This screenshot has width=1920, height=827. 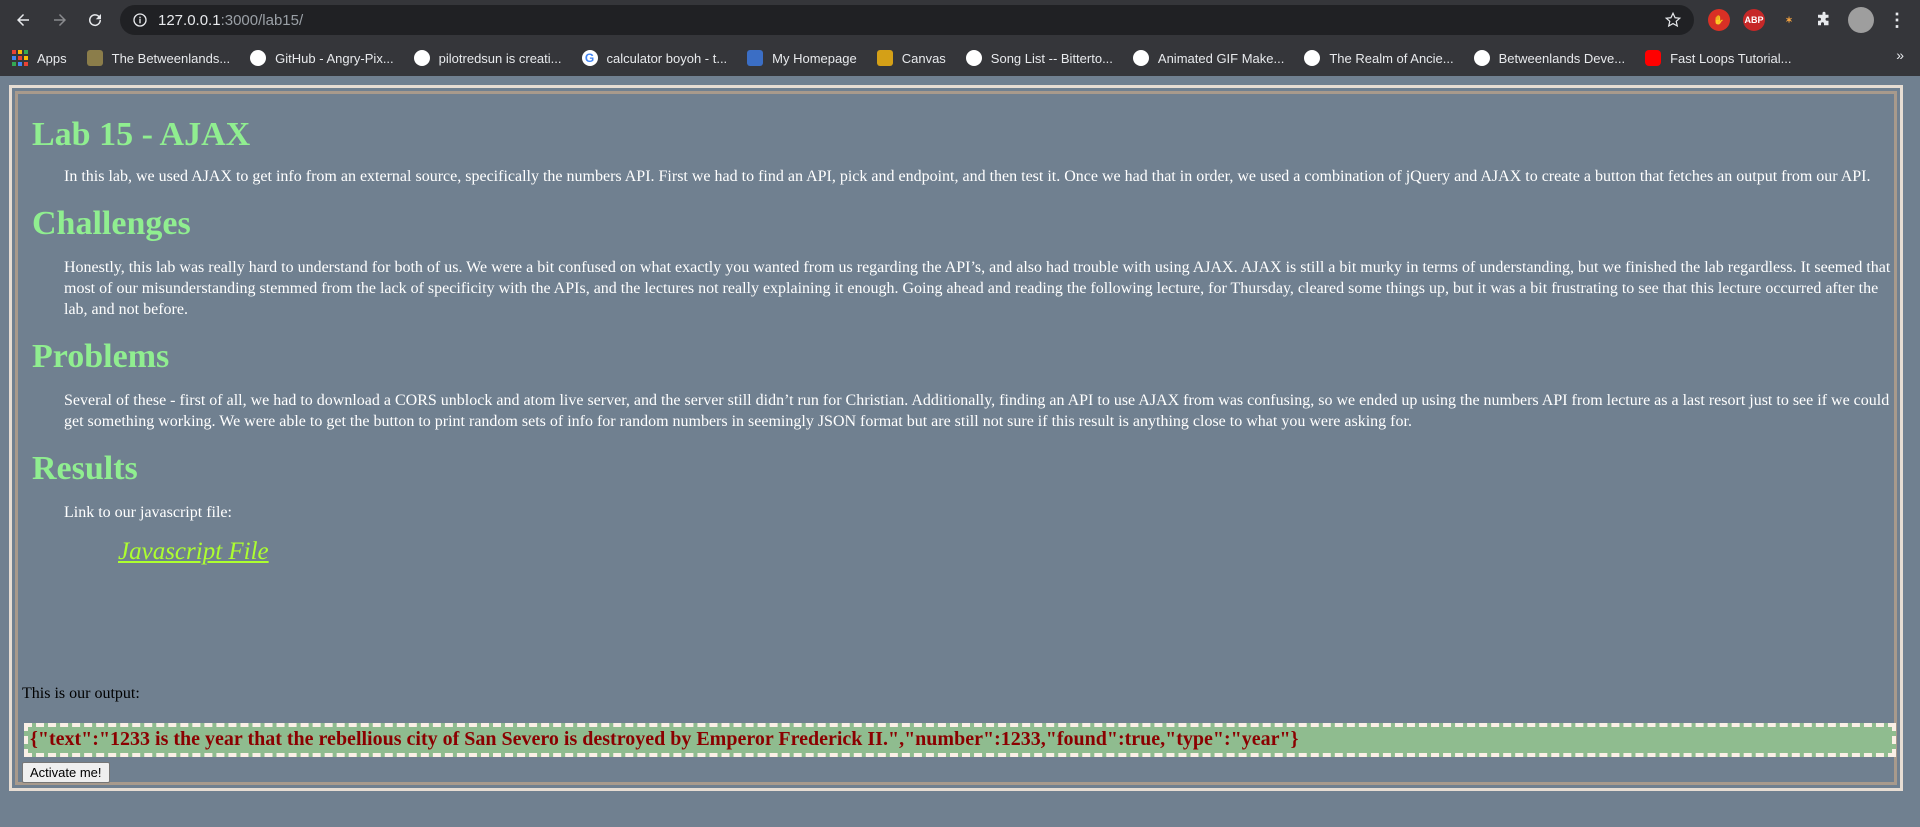 I want to click on javascript-file-link: Javascript File, so click(x=193, y=552).